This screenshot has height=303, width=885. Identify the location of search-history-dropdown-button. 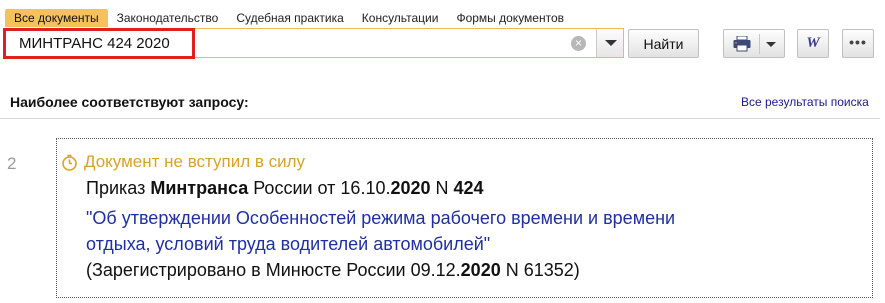
(609, 43).